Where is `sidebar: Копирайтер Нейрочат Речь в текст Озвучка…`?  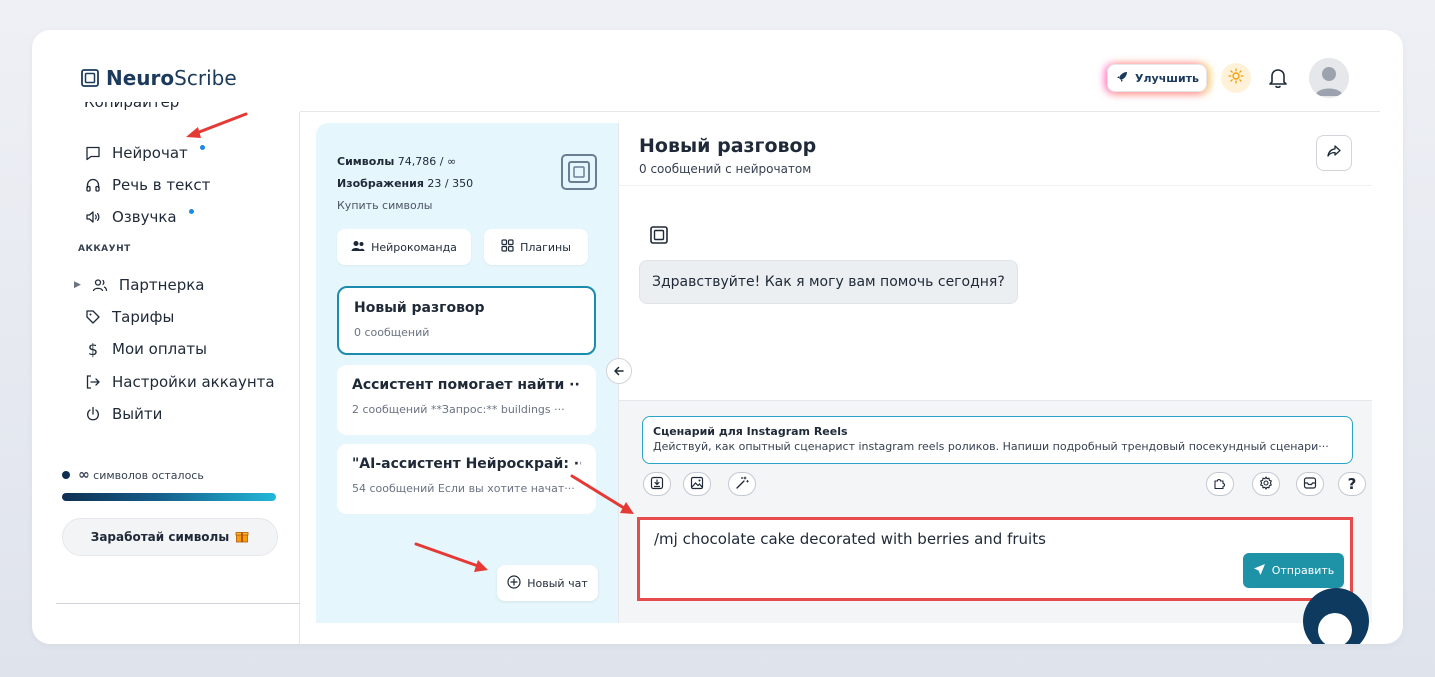 sidebar: Копирайтер Нейрочат Речь в текст Озвучка… is located at coordinates (166, 373).